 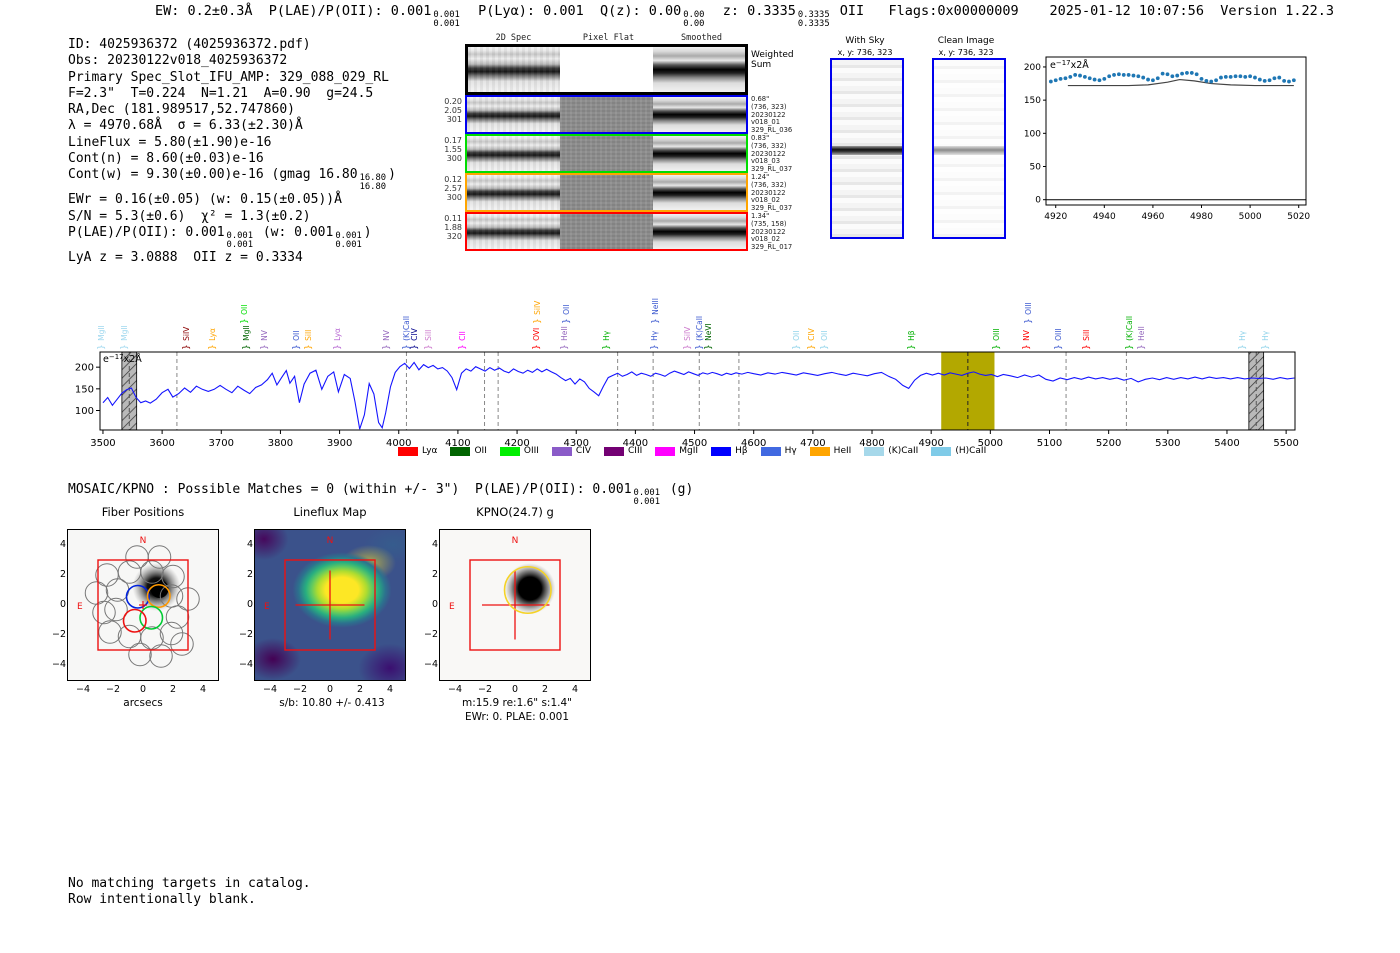 What do you see at coordinates (162, 899) in the screenshot?
I see `footer-line-2: Row intentionally blank.` at bounding box center [162, 899].